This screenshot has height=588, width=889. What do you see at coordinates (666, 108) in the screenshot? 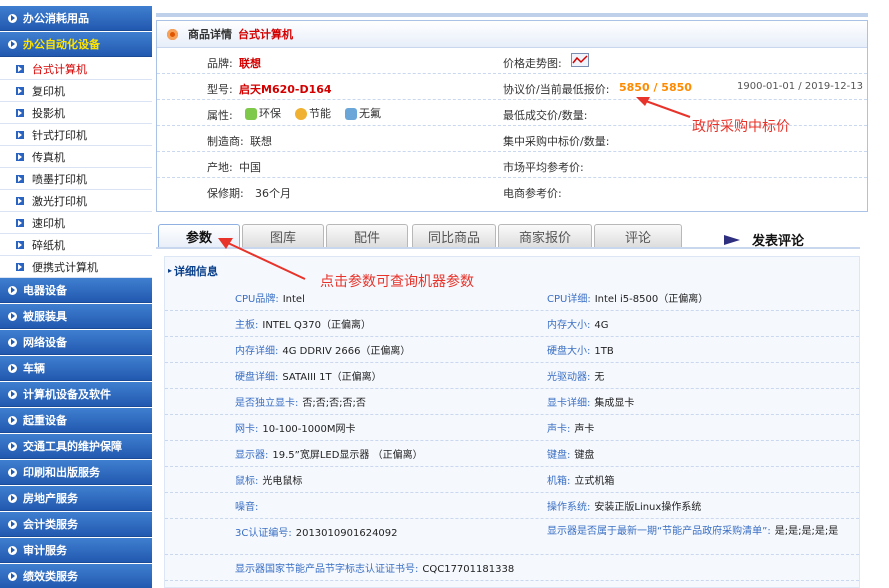
I see `price-arrow-line` at bounding box center [666, 108].